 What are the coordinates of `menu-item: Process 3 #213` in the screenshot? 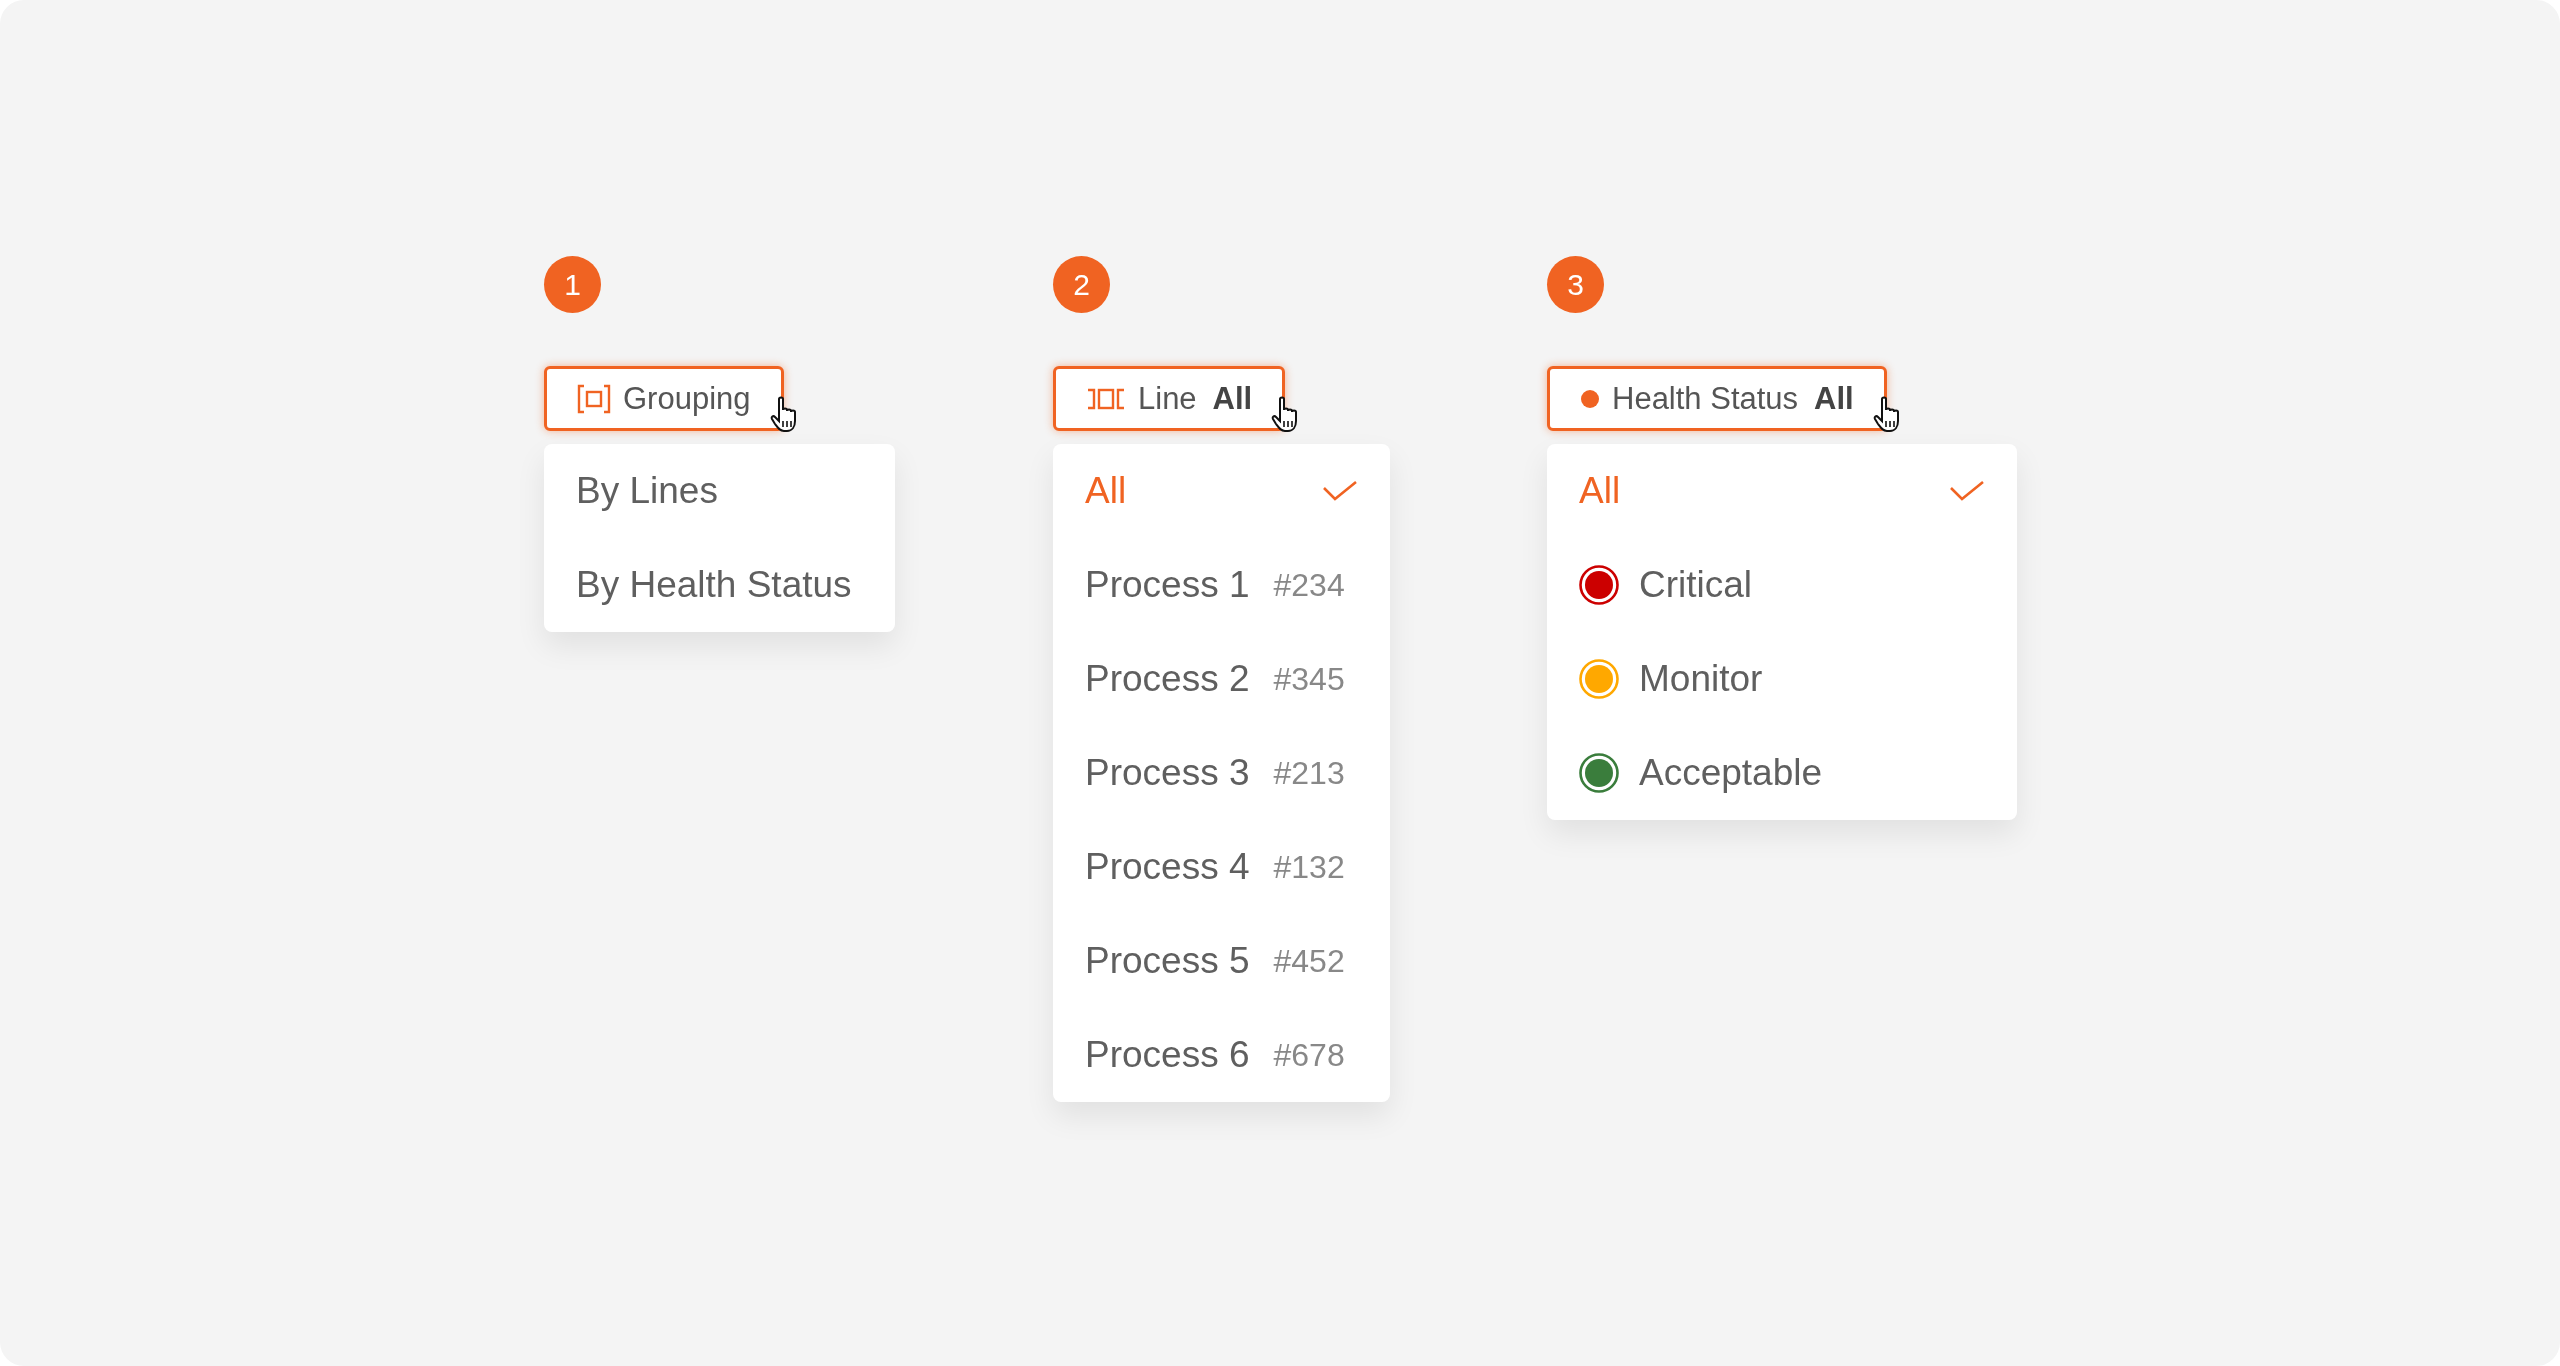 It's located at (1221, 773).